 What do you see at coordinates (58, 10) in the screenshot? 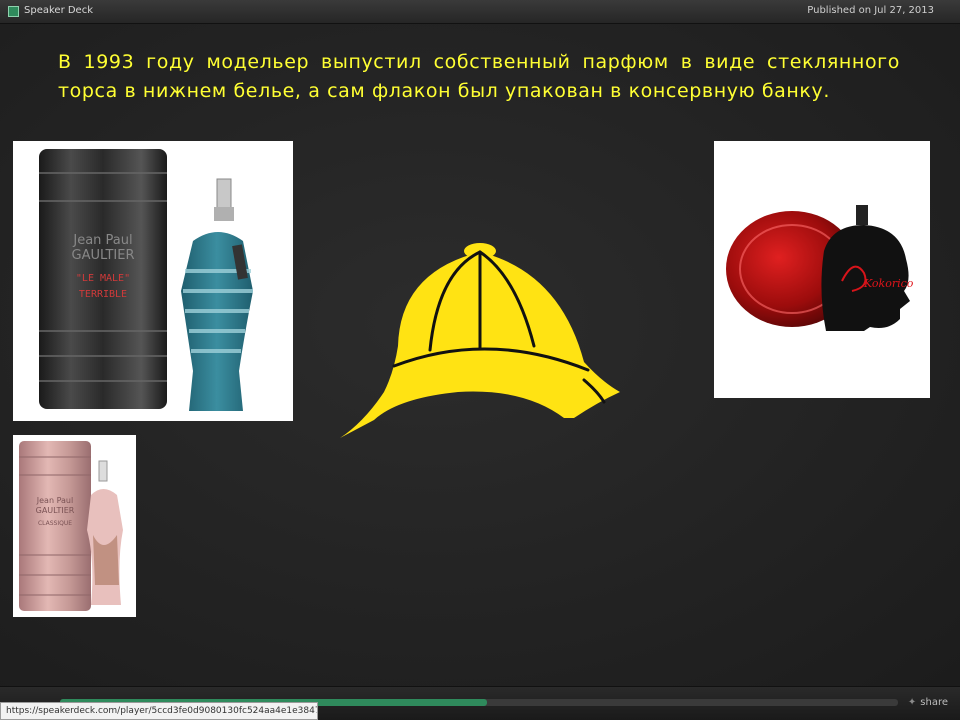
I see `app-title: Speaker Deck` at bounding box center [58, 10].